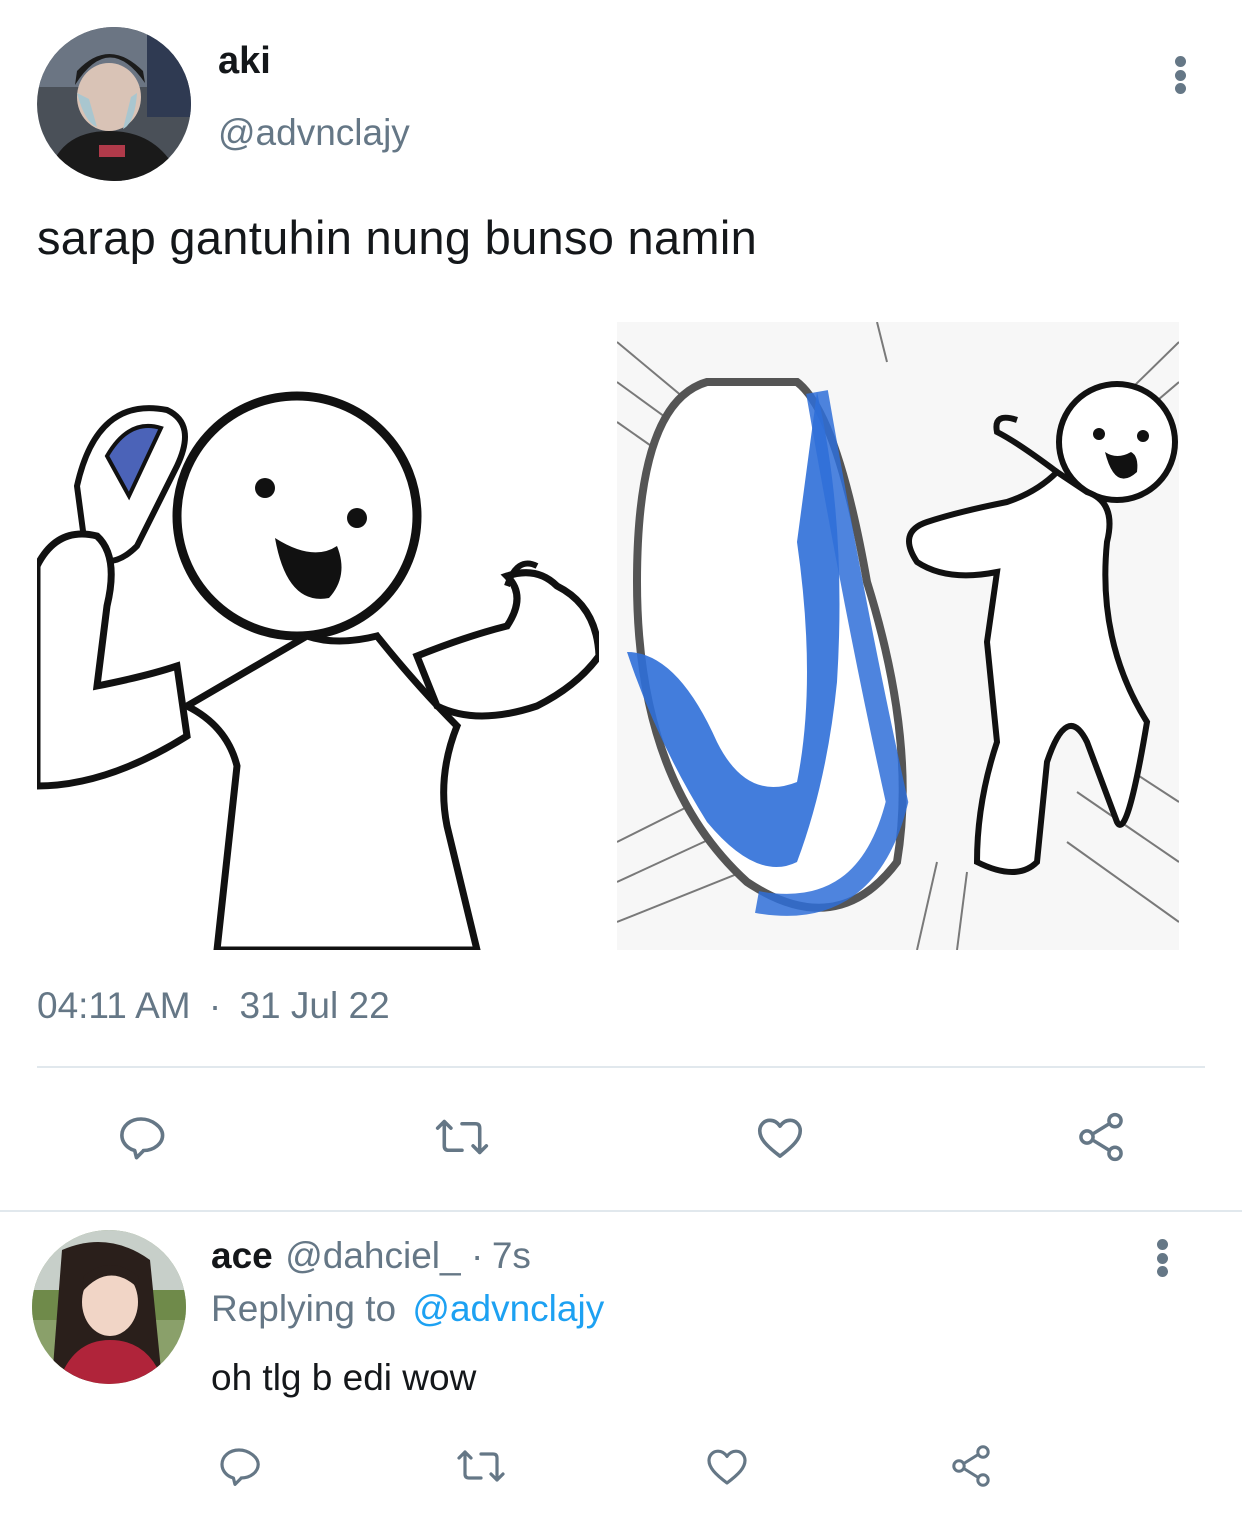 The image size is (1242, 1518). Describe the element at coordinates (344, 1377) in the screenshot. I see `reply-text: oh tlg b edi wow` at that location.